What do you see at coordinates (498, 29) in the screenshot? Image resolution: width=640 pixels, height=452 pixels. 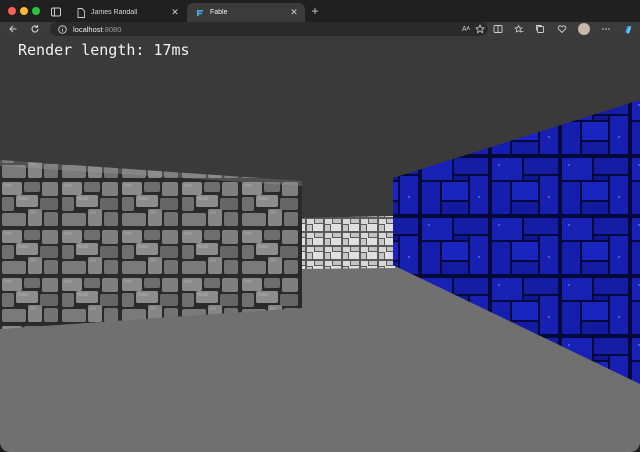 I see `split-screen-icon` at bounding box center [498, 29].